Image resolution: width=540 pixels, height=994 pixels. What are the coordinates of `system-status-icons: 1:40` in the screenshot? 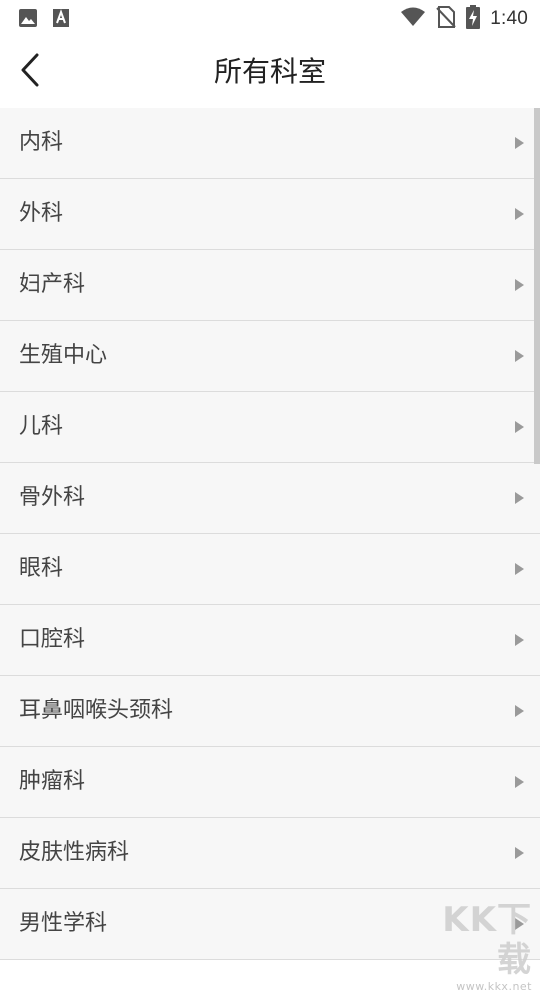 It's located at (464, 19).